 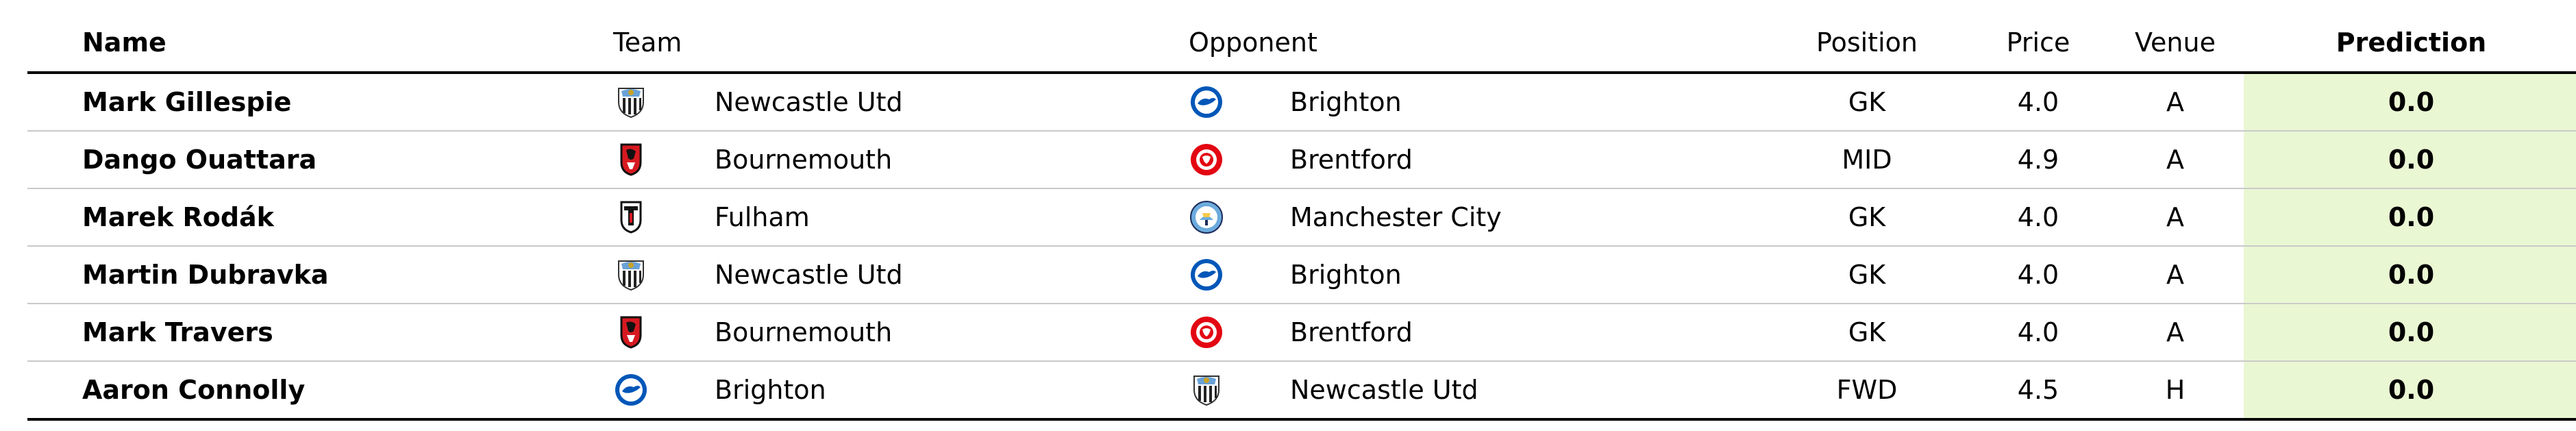 I want to click on column-header-position: Position, so click(x=1867, y=44).